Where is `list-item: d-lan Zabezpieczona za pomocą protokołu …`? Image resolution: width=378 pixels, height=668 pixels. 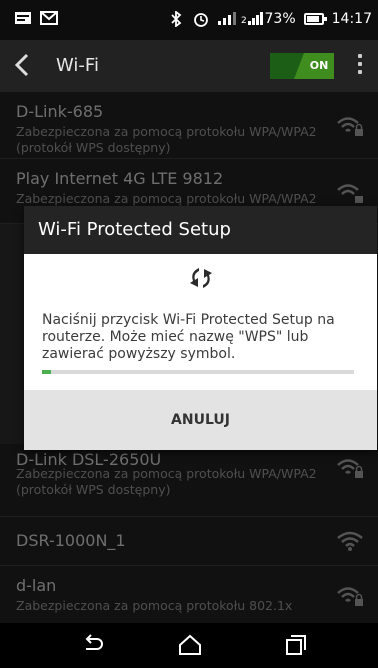
list-item: d-lan Zabezpieczona za pomocą protokołu … is located at coordinates (189, 595).